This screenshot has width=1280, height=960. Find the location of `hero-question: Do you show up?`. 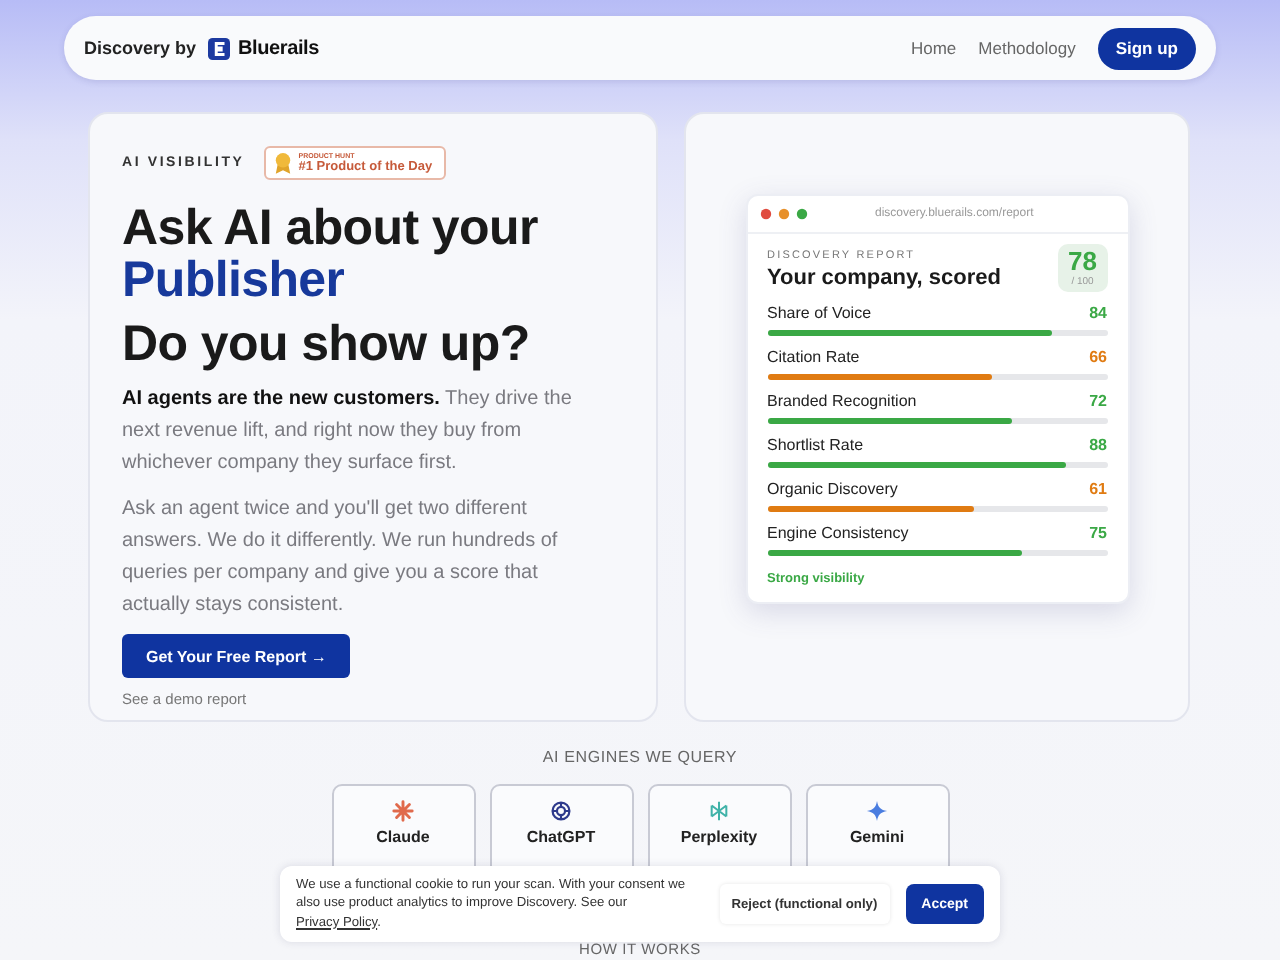

hero-question: Do you show up? is located at coordinates (326, 344).